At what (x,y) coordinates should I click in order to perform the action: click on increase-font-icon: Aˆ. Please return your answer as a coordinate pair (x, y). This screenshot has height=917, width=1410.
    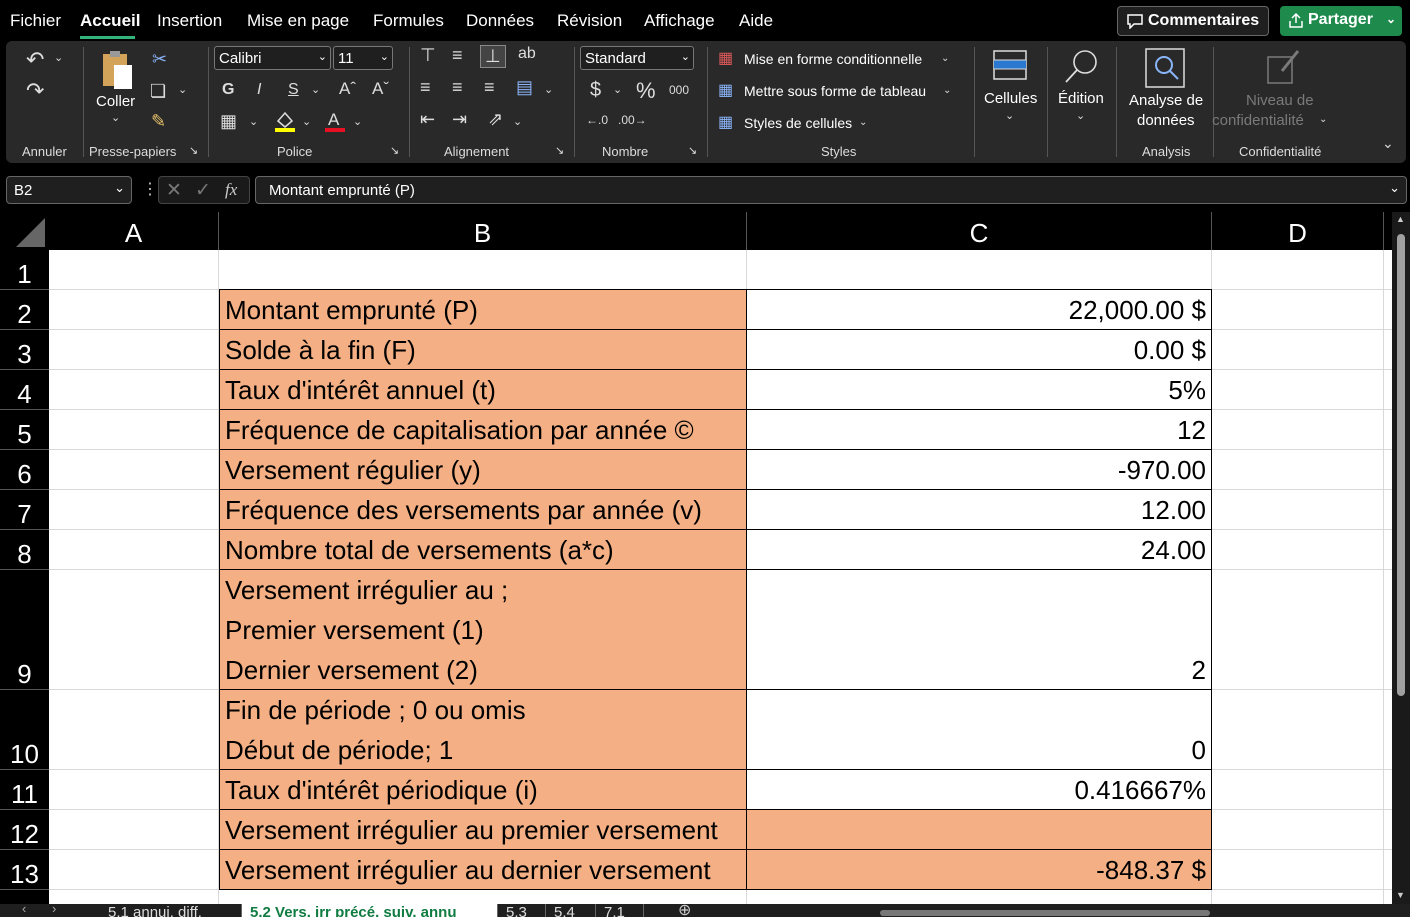
    Looking at the image, I should click on (347, 89).